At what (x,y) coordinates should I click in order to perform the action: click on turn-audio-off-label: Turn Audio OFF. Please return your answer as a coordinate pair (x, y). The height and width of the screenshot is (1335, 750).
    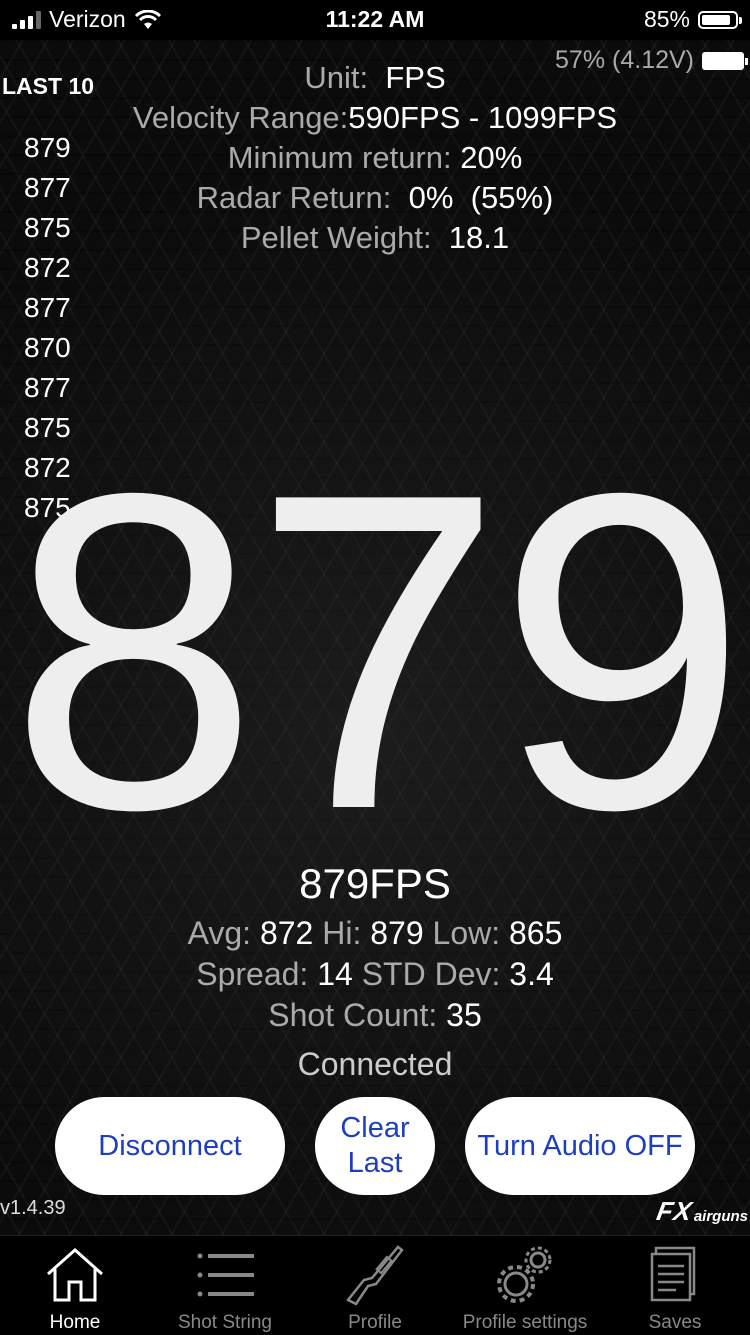
    Looking at the image, I should click on (580, 1145).